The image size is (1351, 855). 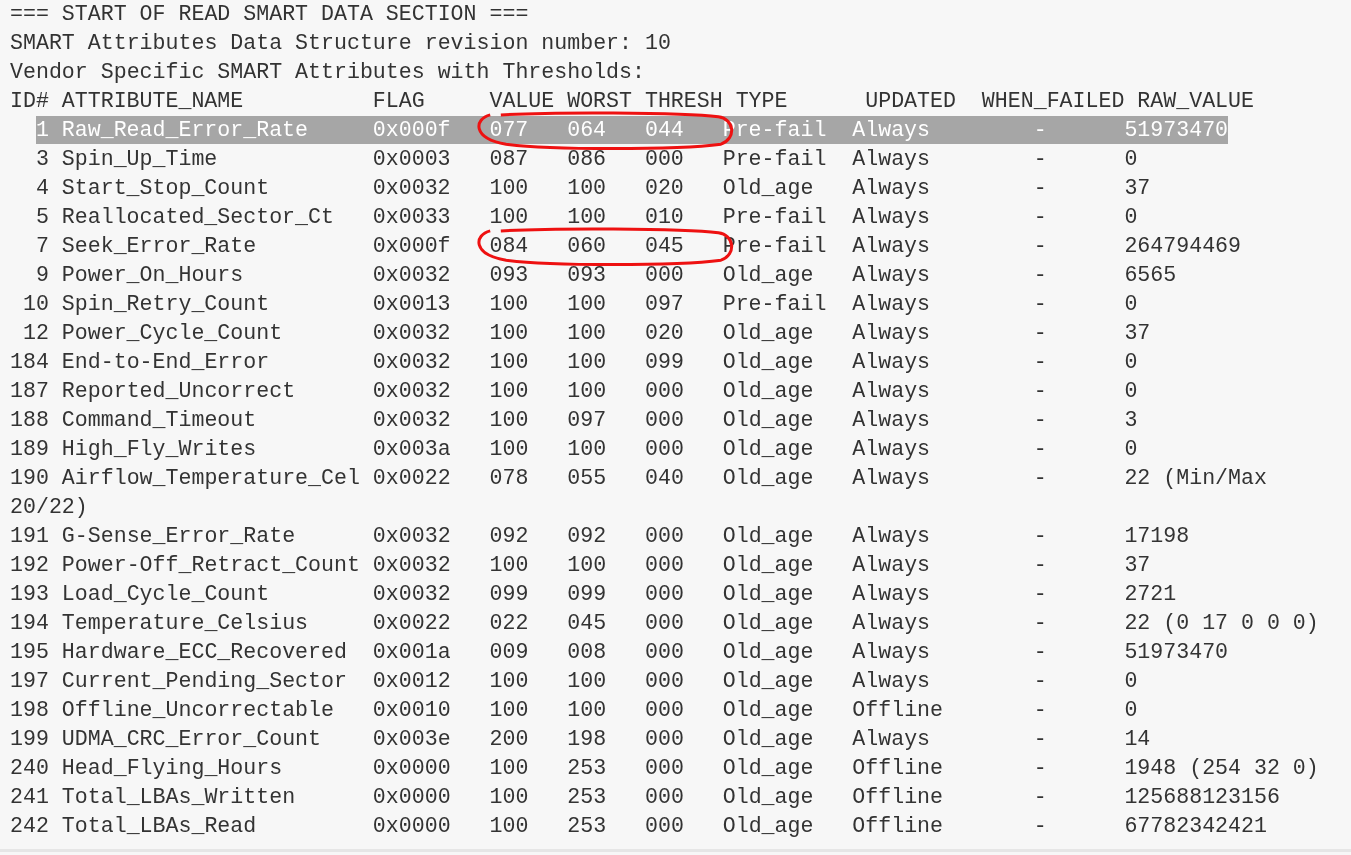 What do you see at coordinates (30, 101) in the screenshot?
I see `column-header: ID#` at bounding box center [30, 101].